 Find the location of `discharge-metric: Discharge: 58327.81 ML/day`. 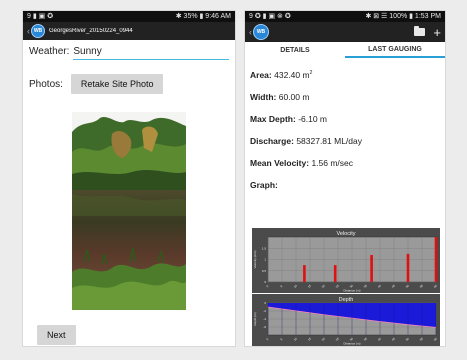

discharge-metric: Discharge: 58327.81 ML/day is located at coordinates (345, 141).